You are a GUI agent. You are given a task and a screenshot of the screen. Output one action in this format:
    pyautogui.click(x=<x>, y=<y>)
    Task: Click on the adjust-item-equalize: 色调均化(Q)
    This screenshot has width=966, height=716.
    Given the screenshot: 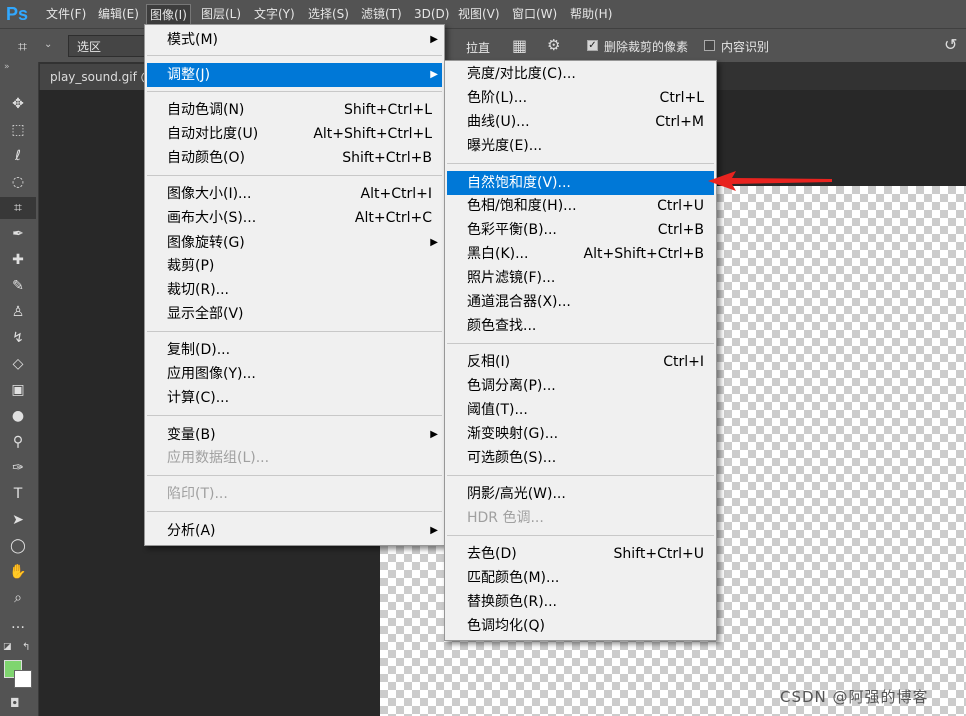 What is the action you would take?
    pyautogui.click(x=580, y=626)
    